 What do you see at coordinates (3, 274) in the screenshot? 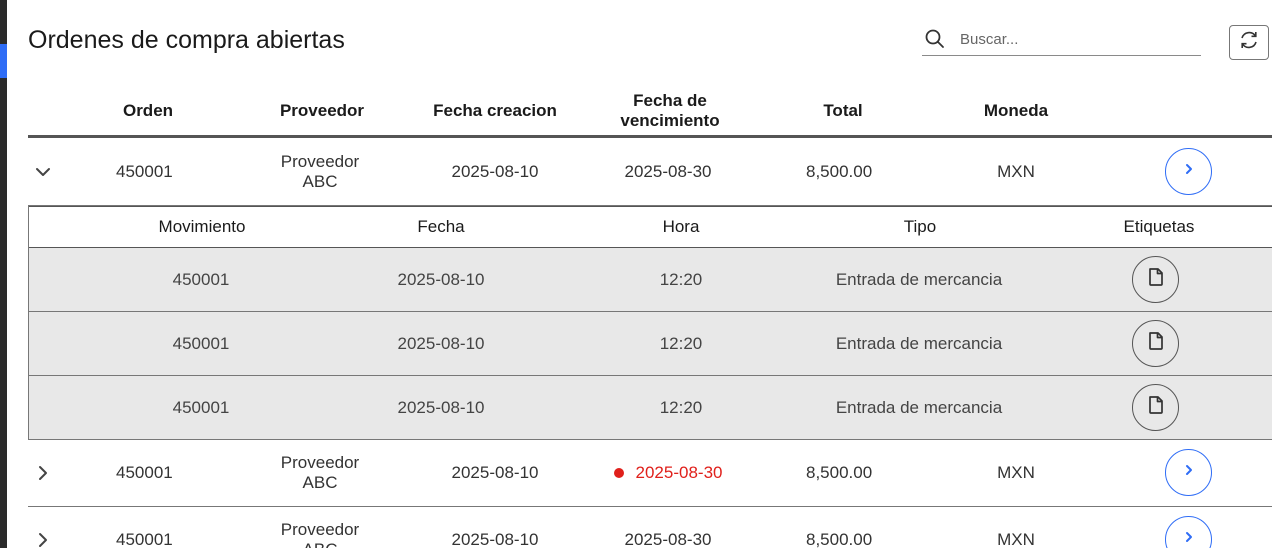
I see `app-sidebar-edge` at bounding box center [3, 274].